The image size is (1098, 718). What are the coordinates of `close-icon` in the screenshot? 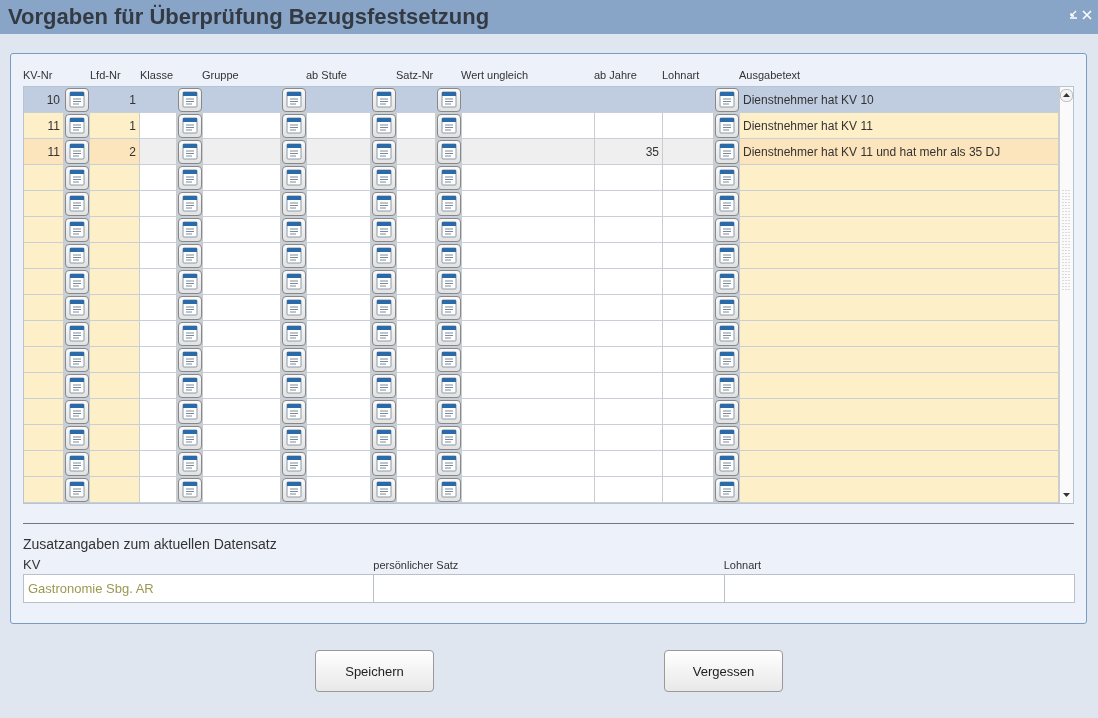 It's located at (1087, 15).